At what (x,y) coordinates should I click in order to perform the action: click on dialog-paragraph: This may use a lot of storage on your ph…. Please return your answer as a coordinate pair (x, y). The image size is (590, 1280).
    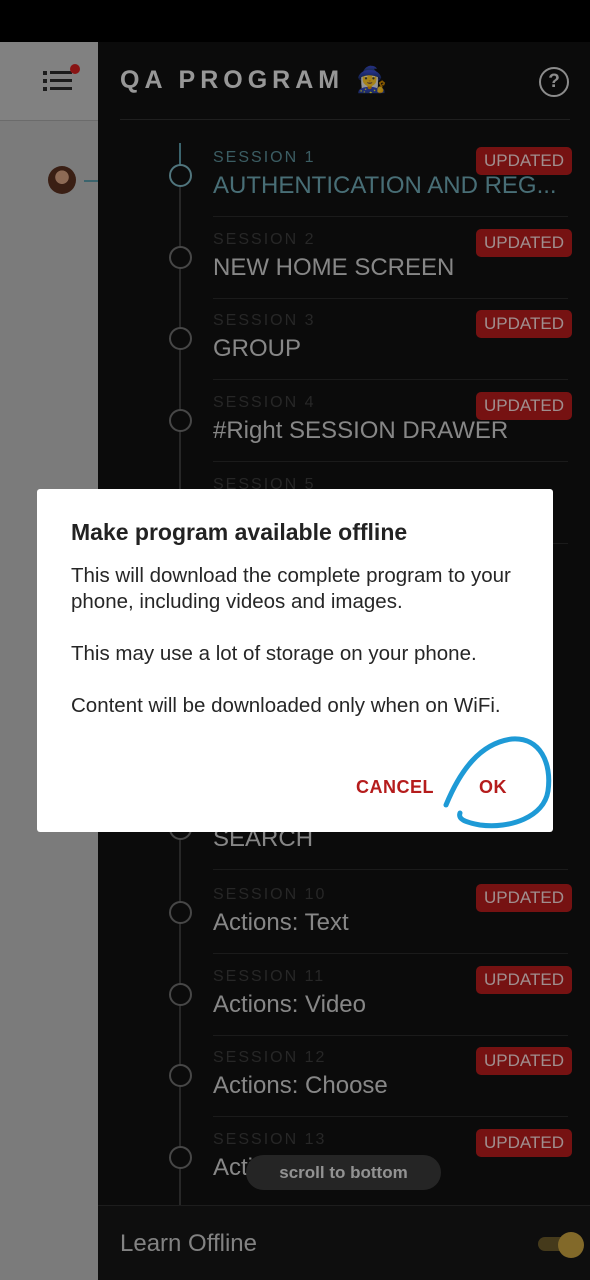
    Looking at the image, I should click on (274, 653).